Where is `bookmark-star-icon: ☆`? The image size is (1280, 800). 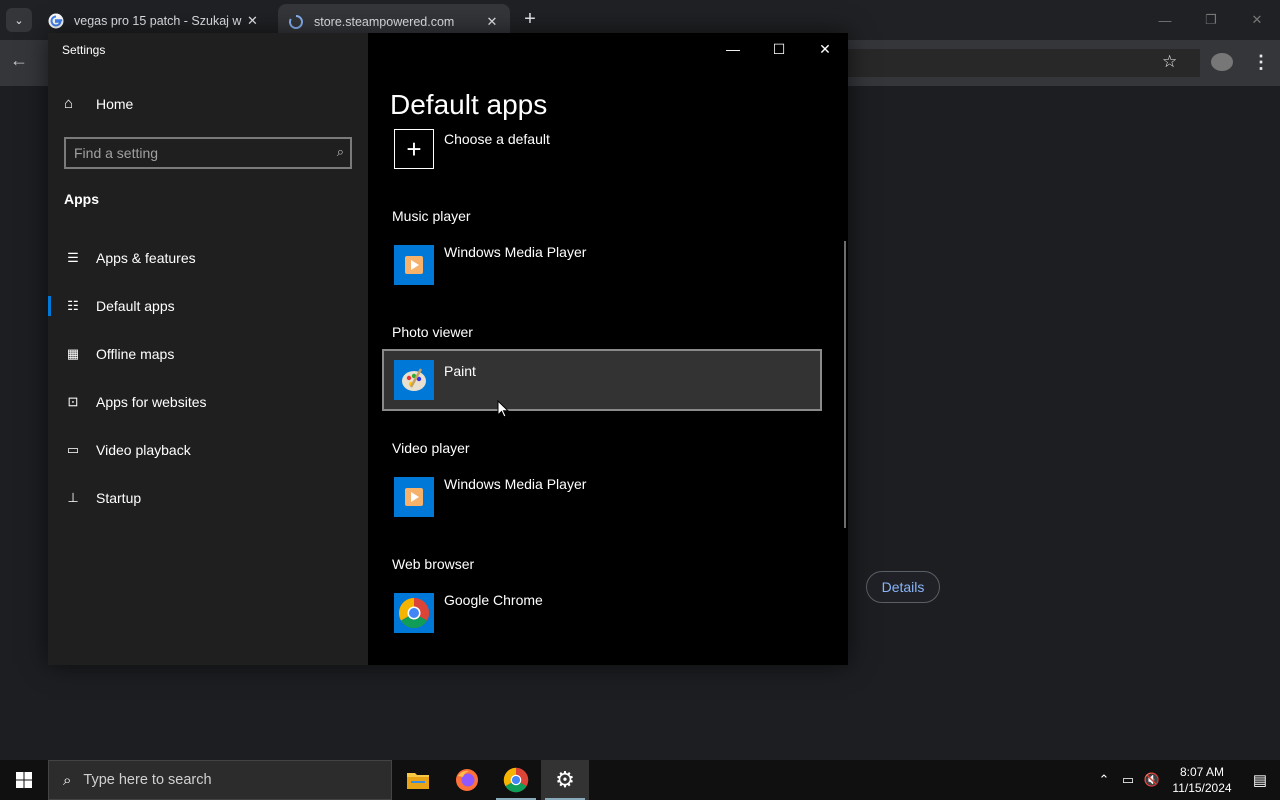
bookmark-star-icon: ☆ is located at coordinates (1169, 62).